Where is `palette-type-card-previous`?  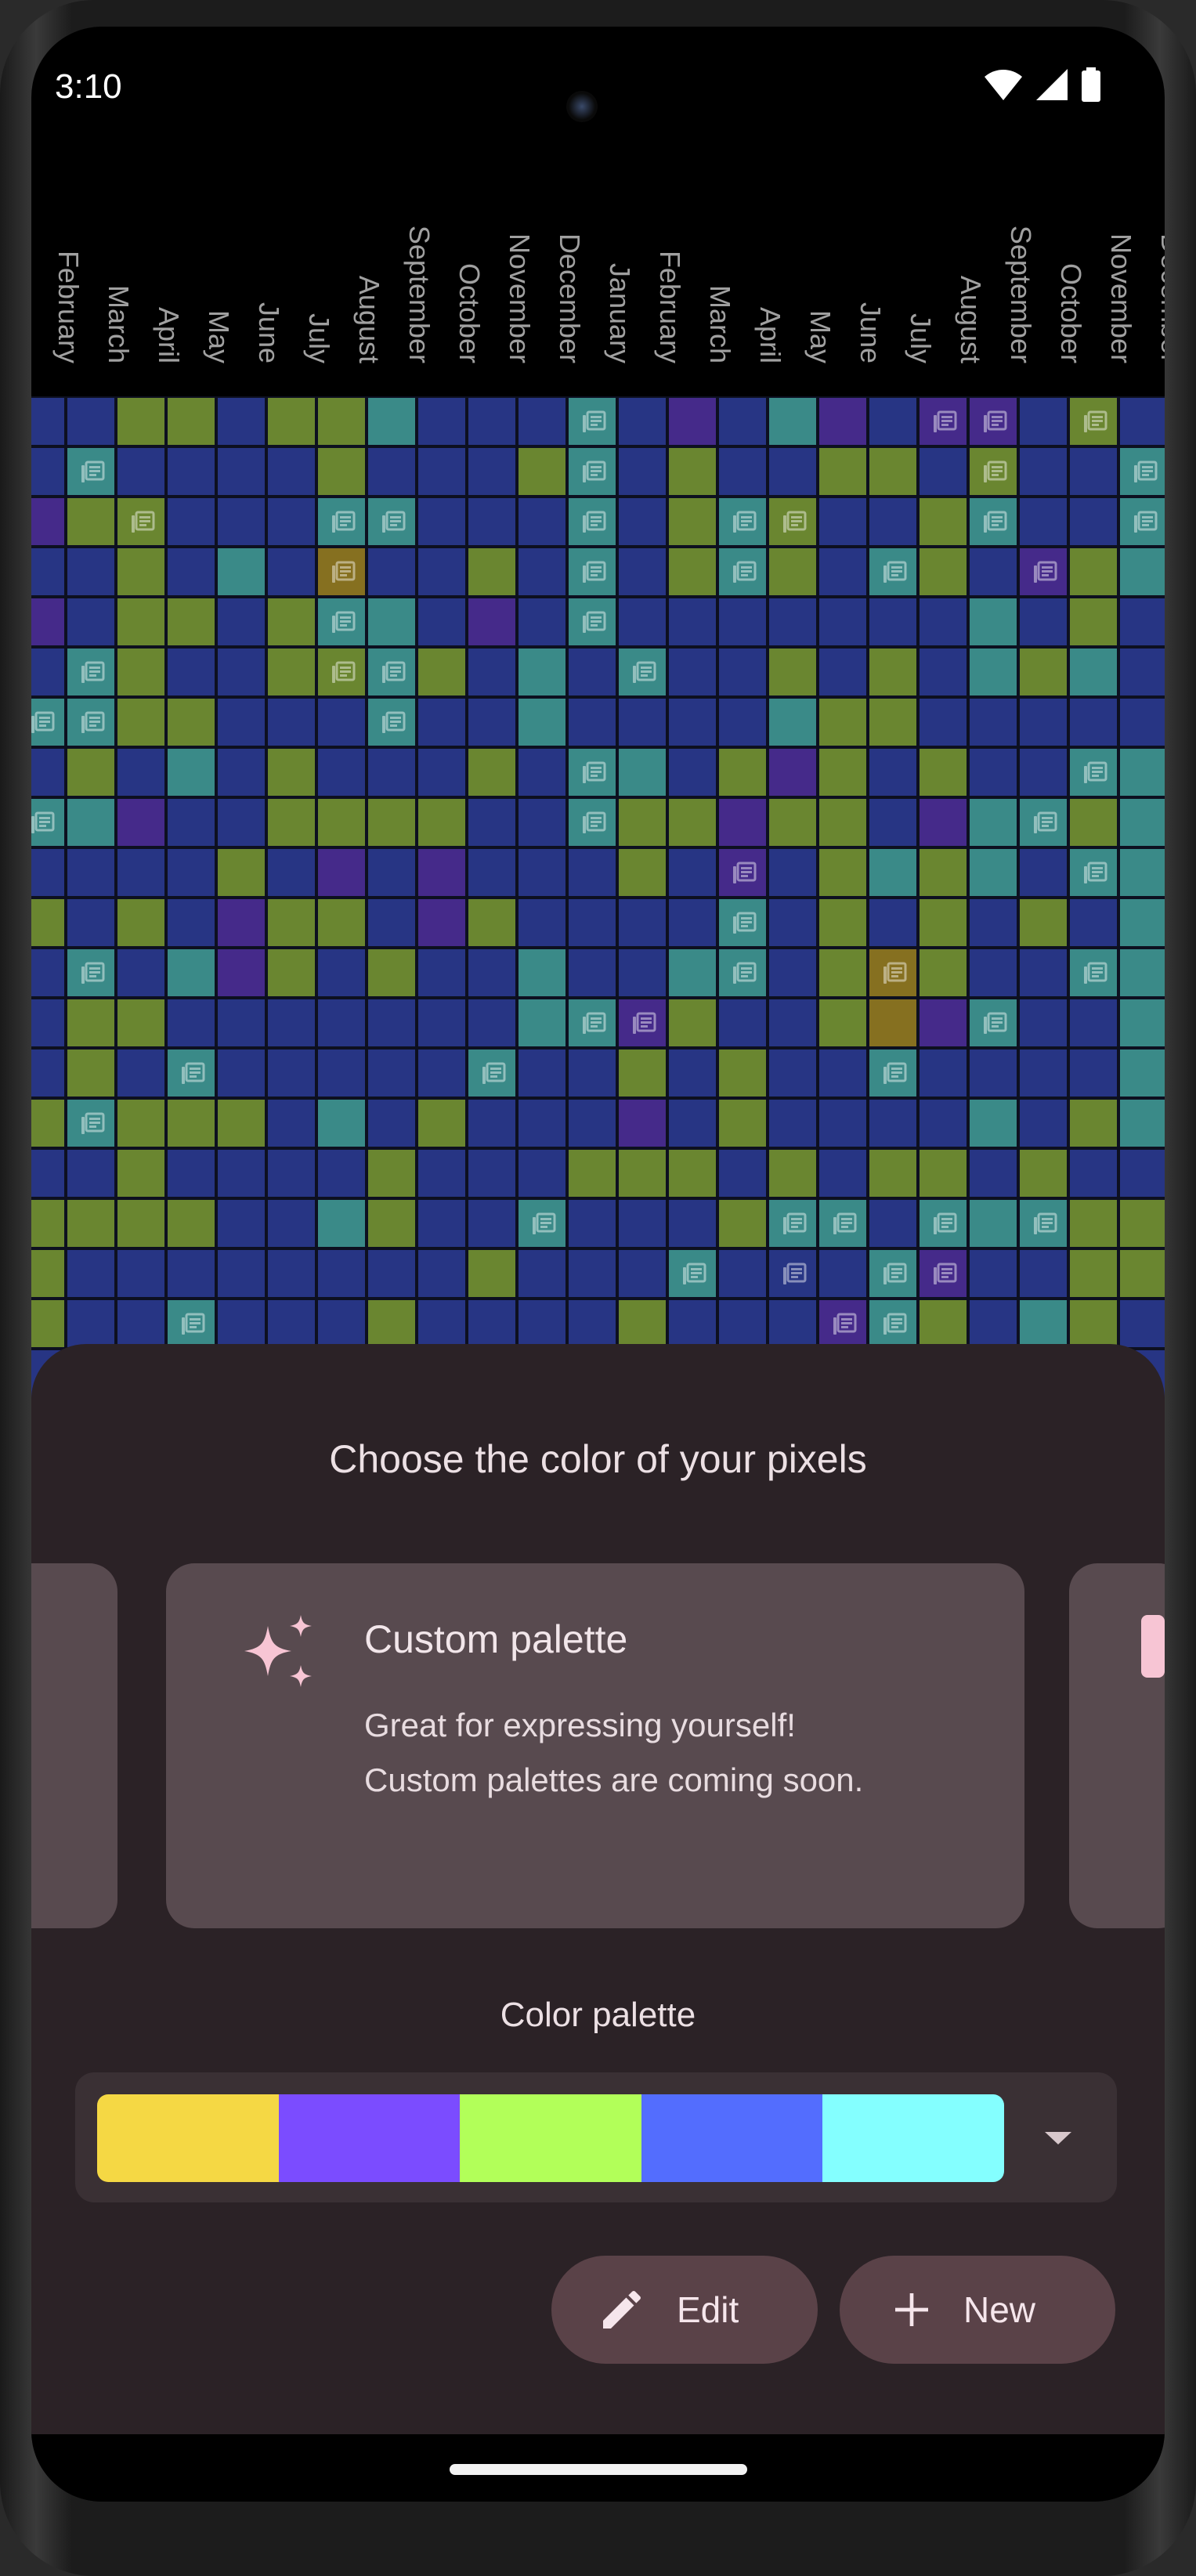 palette-type-card-previous is located at coordinates (74, 1745).